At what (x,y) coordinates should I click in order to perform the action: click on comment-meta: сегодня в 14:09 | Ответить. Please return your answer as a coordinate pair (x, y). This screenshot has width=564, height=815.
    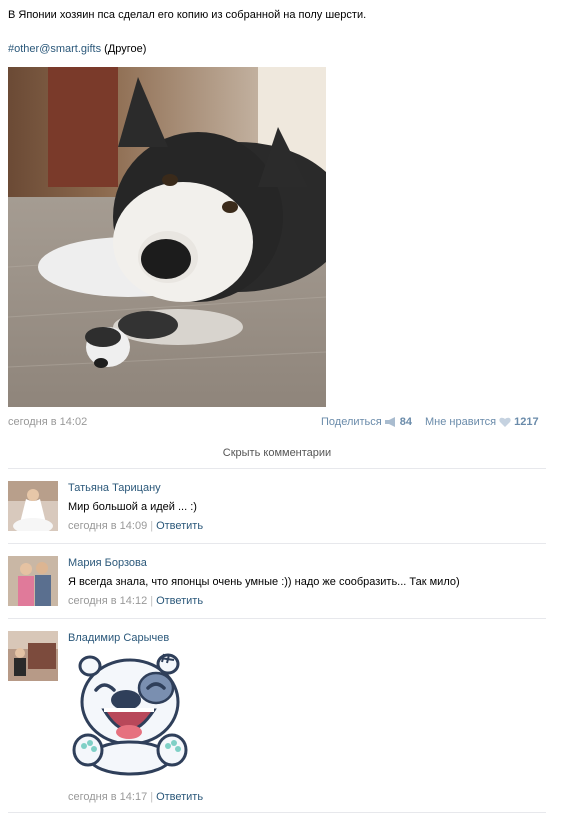
    Looking at the image, I should click on (135, 526).